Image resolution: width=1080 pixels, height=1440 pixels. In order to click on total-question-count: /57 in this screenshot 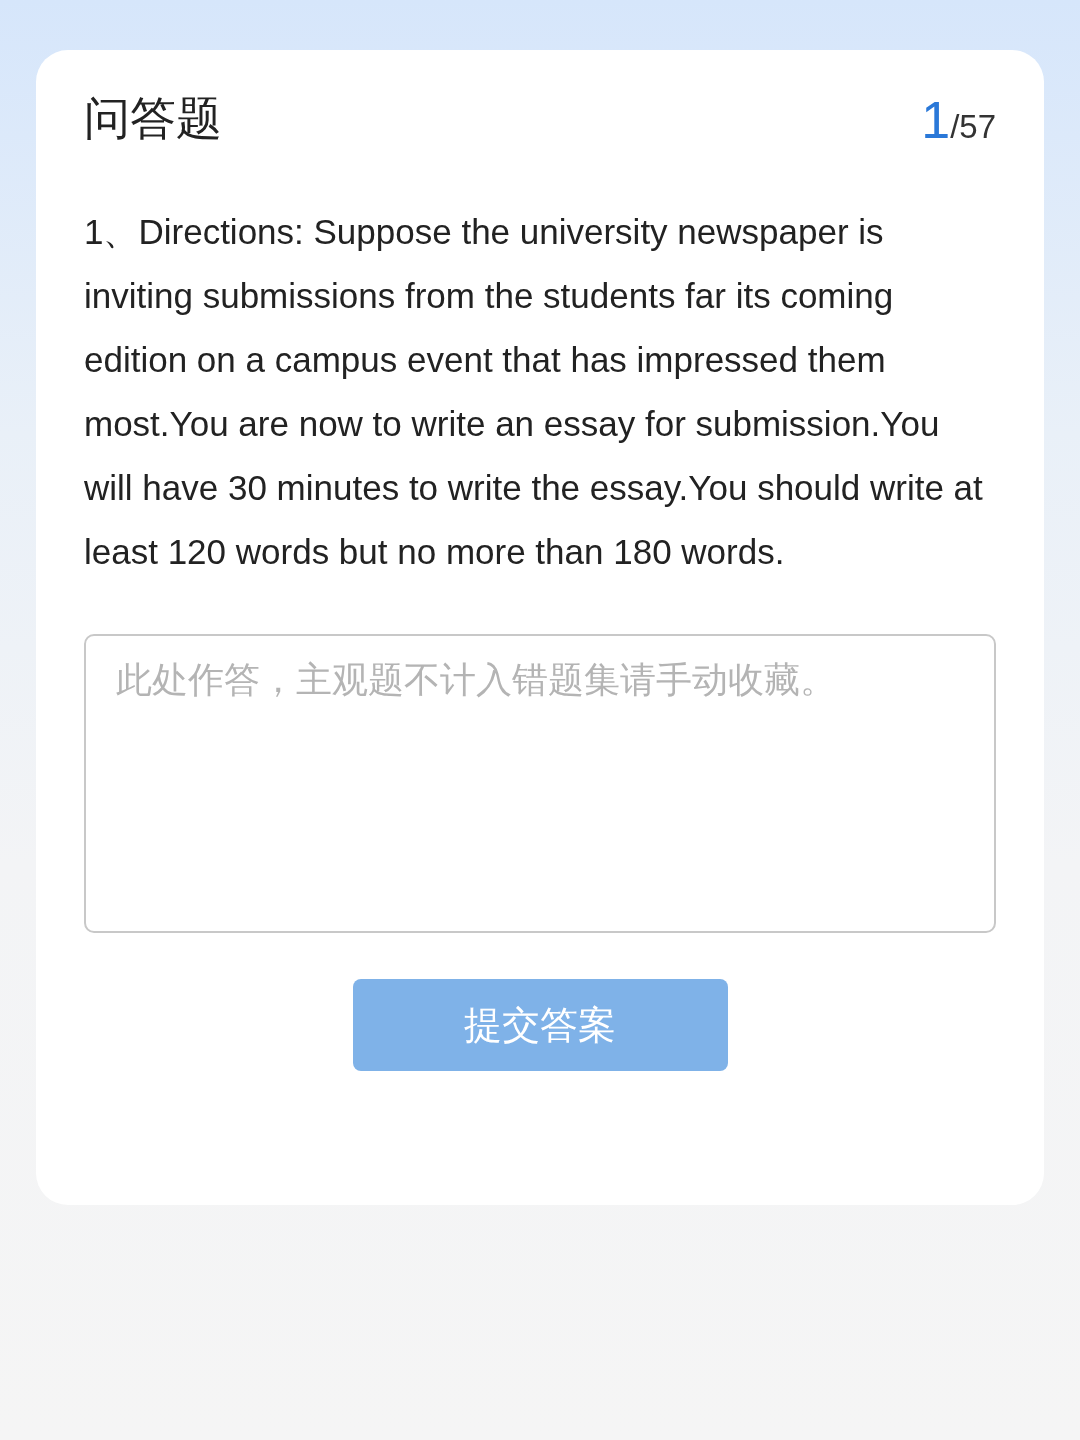, I will do `click(973, 127)`.